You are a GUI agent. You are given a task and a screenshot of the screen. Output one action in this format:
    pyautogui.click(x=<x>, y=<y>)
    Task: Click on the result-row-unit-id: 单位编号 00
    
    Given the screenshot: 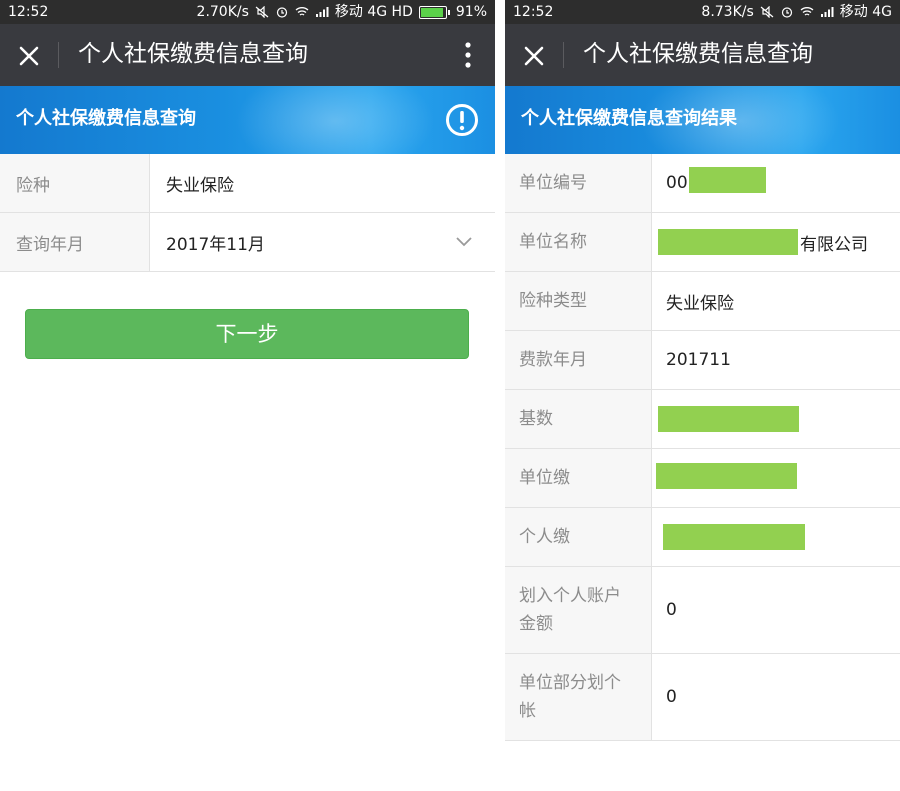 What is the action you would take?
    pyautogui.click(x=702, y=183)
    